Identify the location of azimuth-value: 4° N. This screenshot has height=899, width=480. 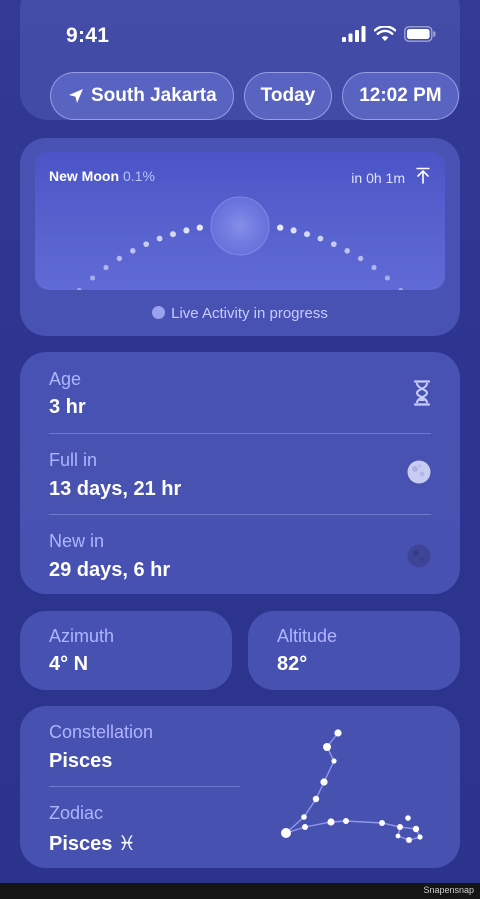
(69, 664).